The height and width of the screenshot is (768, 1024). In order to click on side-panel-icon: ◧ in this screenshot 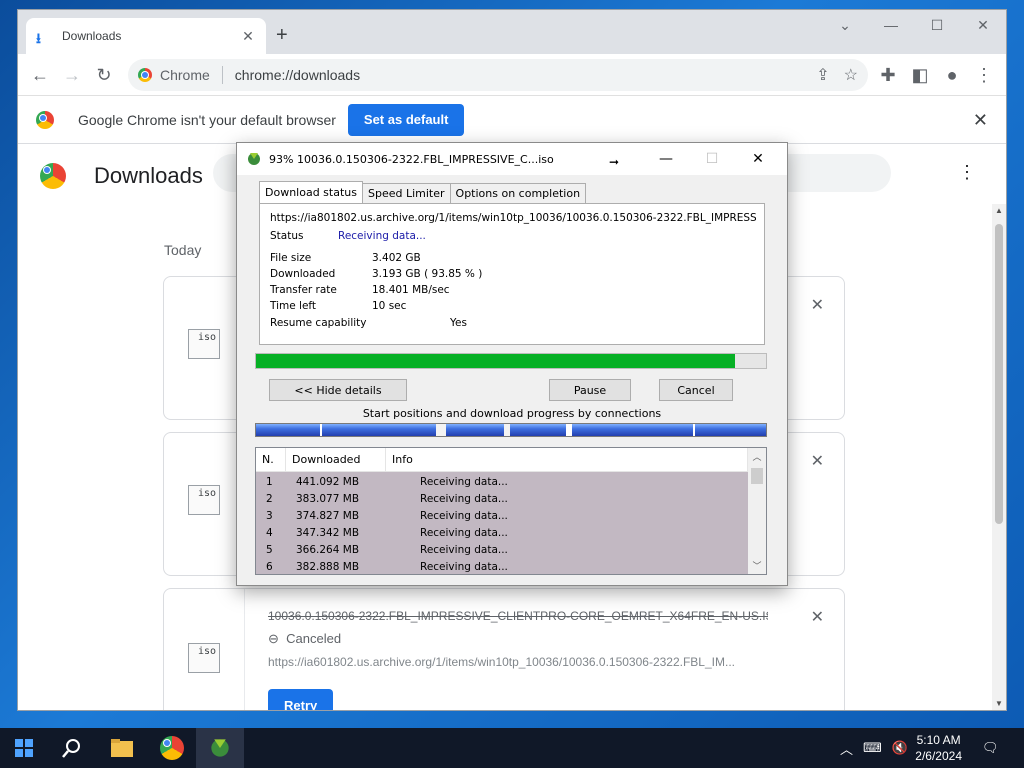, I will do `click(920, 75)`.